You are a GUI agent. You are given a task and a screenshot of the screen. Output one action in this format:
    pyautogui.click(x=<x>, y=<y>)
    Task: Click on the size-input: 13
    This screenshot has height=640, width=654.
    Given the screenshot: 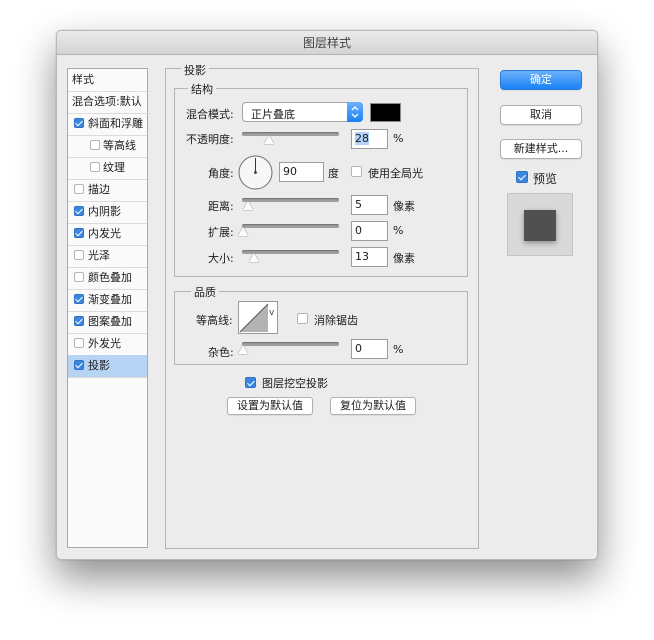 What is the action you would take?
    pyautogui.click(x=369, y=257)
    